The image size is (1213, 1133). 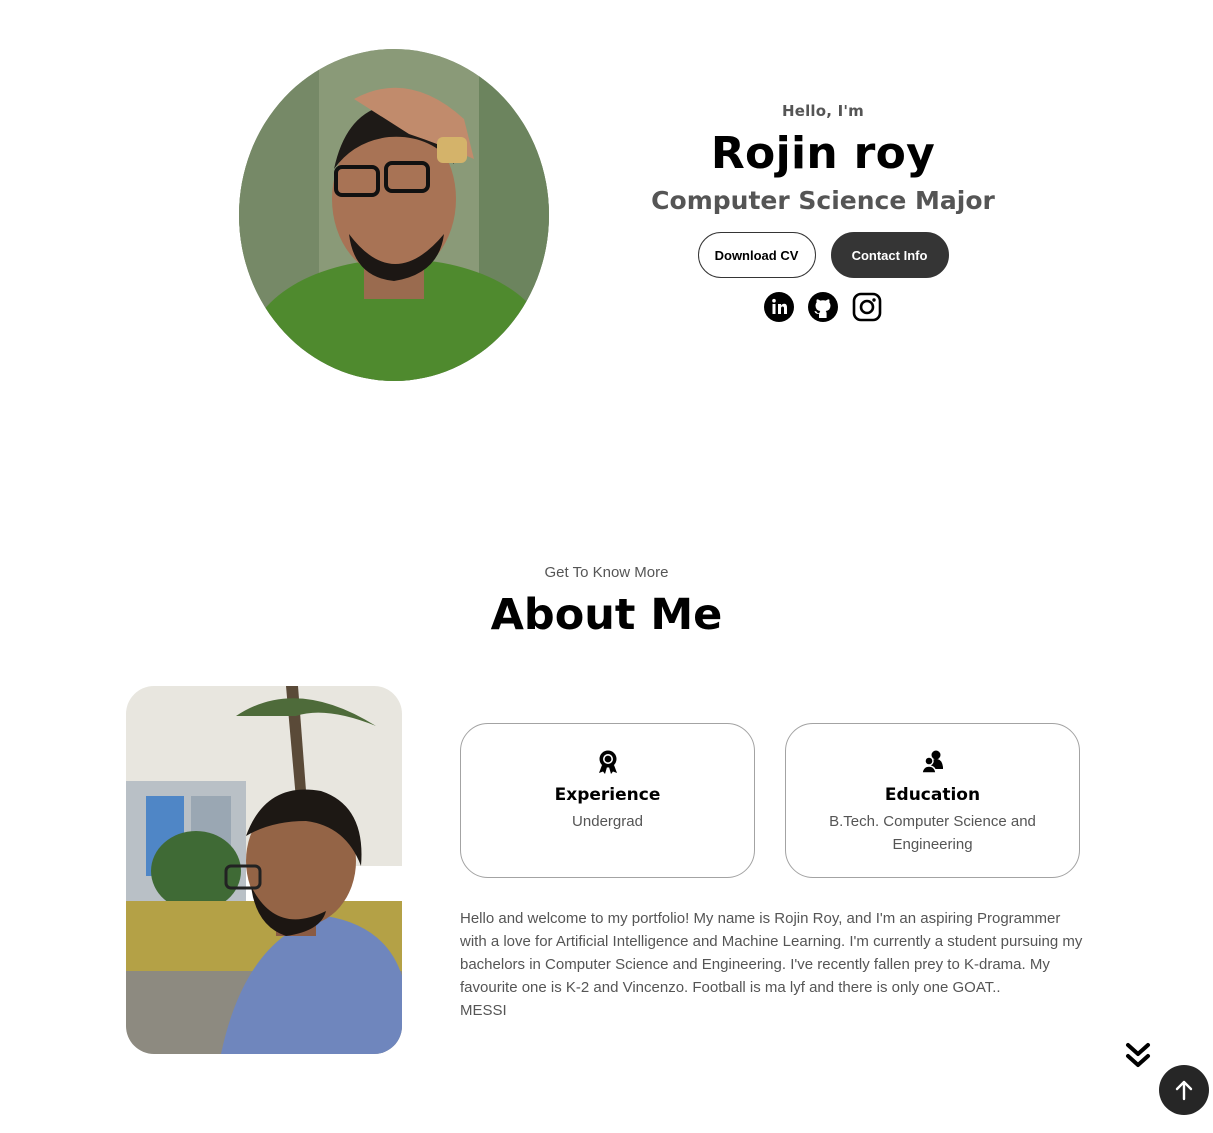 What do you see at coordinates (931, 762) in the screenshot?
I see `users-icon` at bounding box center [931, 762].